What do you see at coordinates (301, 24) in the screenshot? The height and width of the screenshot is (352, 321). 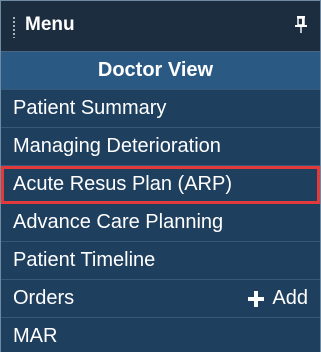 I see `pin-icon` at bounding box center [301, 24].